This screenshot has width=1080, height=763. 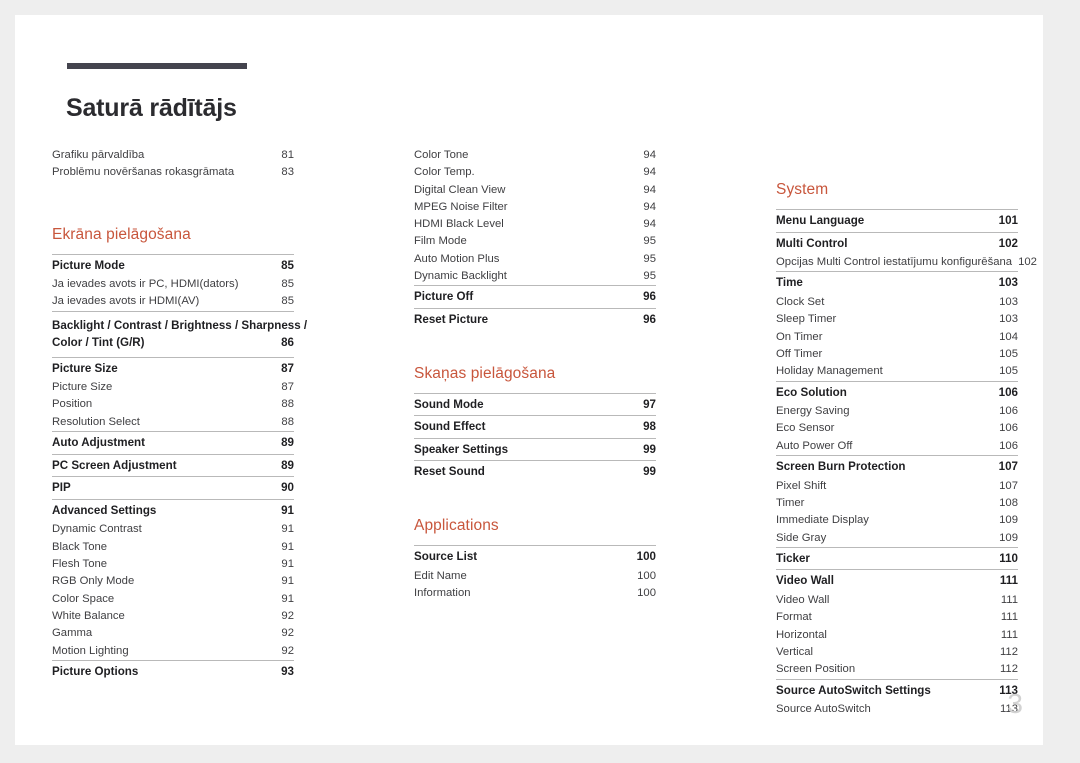 What do you see at coordinates (897, 581) in the screenshot?
I see `toc-entry-main: Video Wall 111` at bounding box center [897, 581].